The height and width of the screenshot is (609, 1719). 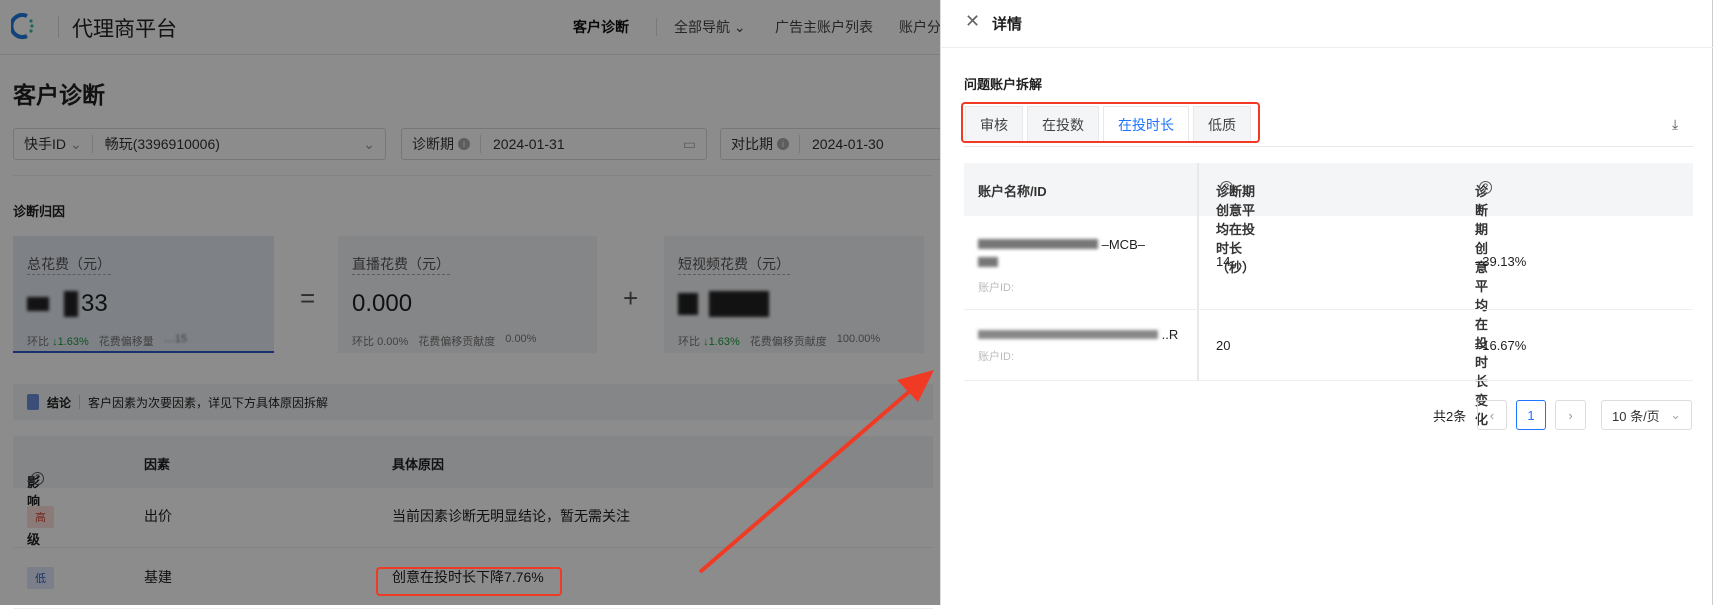 I want to click on duration-value: 20, so click(x=1223, y=345).